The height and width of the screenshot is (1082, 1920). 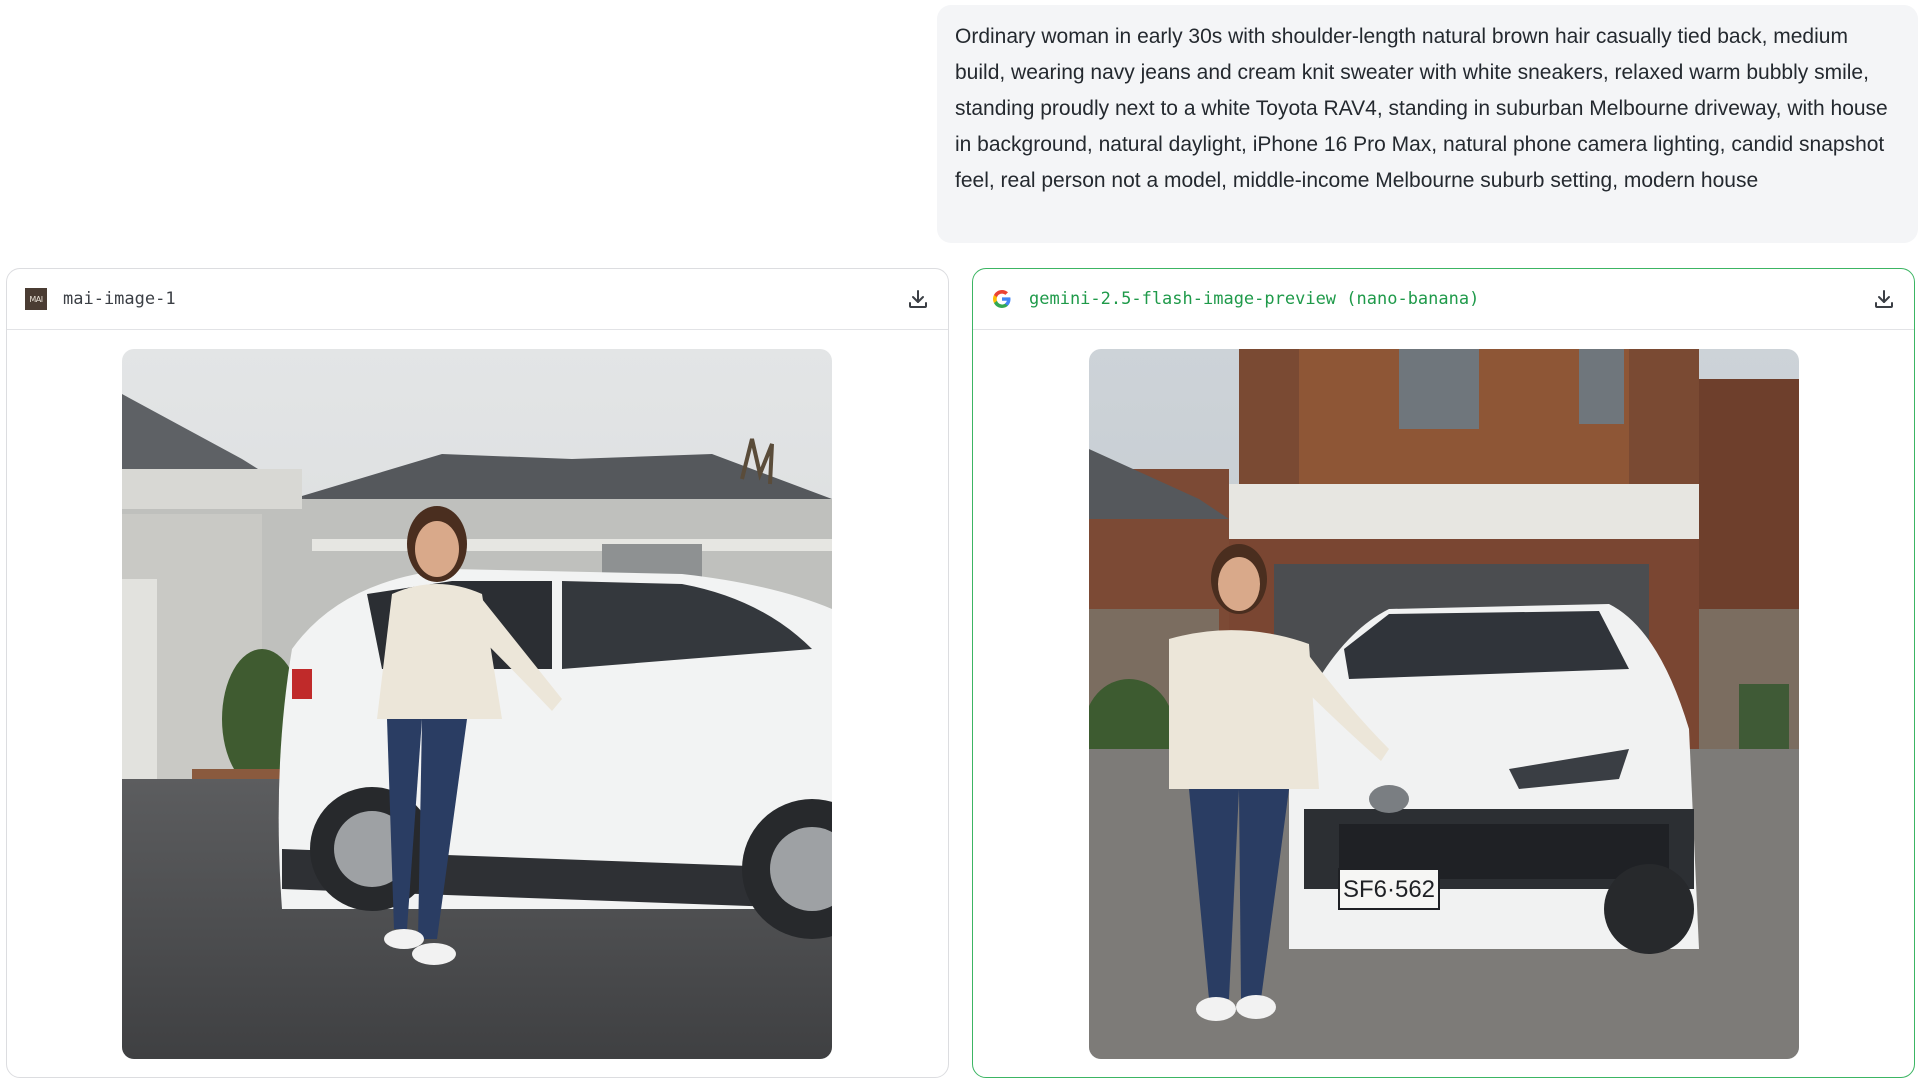 I want to click on license-plate-text: SF6·562, so click(x=1389, y=889).